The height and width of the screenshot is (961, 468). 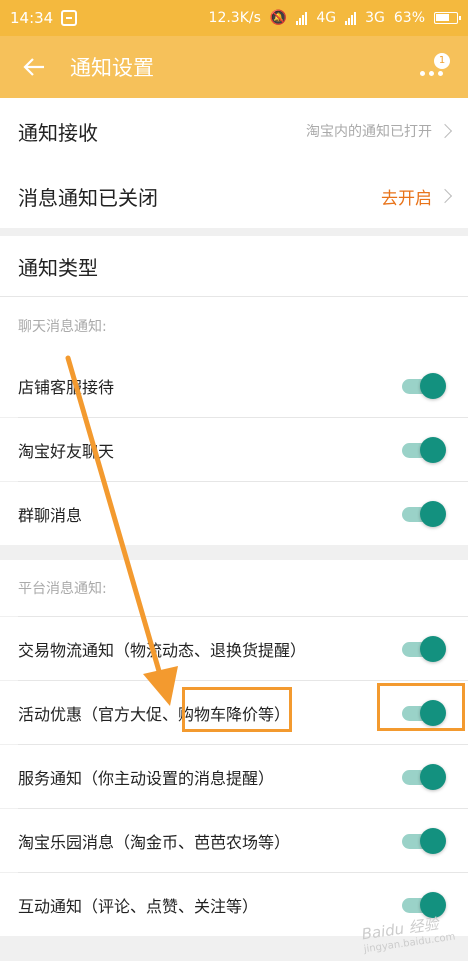 What do you see at coordinates (234, 588) in the screenshot?
I see `platform-section-header: 平台消息通知:` at bounding box center [234, 588].